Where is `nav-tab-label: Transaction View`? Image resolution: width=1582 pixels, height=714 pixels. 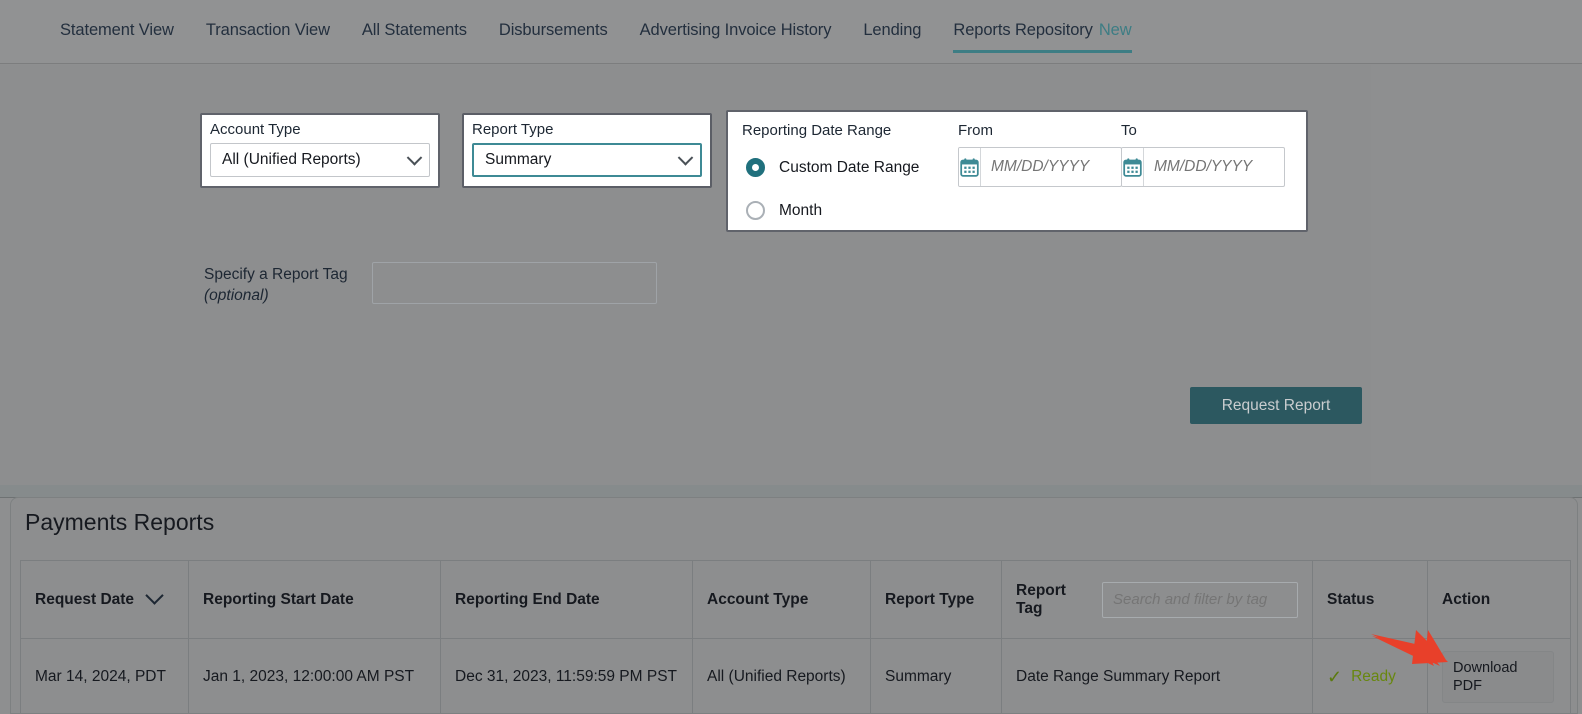
nav-tab-label: Transaction View is located at coordinates (267, 29).